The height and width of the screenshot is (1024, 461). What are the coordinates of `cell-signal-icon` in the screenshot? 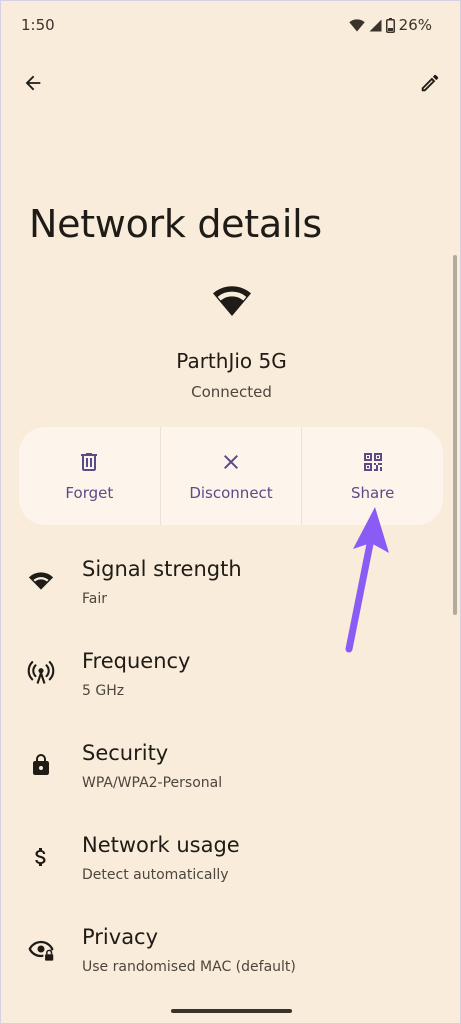 It's located at (375, 25).